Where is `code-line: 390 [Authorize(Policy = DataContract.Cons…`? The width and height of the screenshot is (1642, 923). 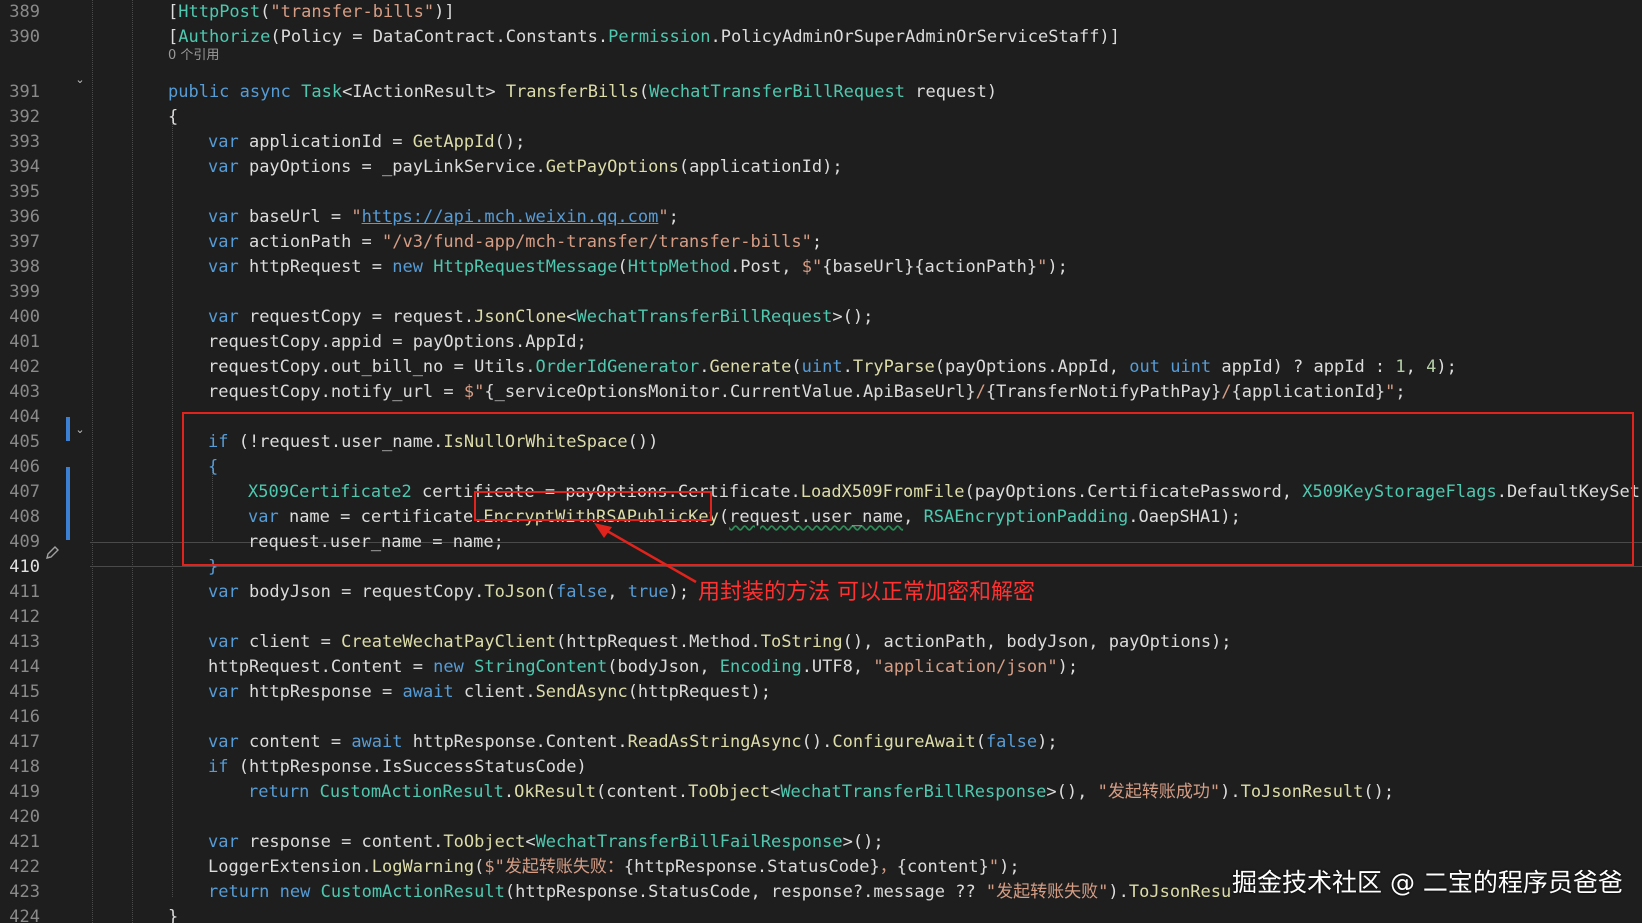 code-line: 390 [Authorize(Policy = DataContract.Cons… is located at coordinates (821, 37).